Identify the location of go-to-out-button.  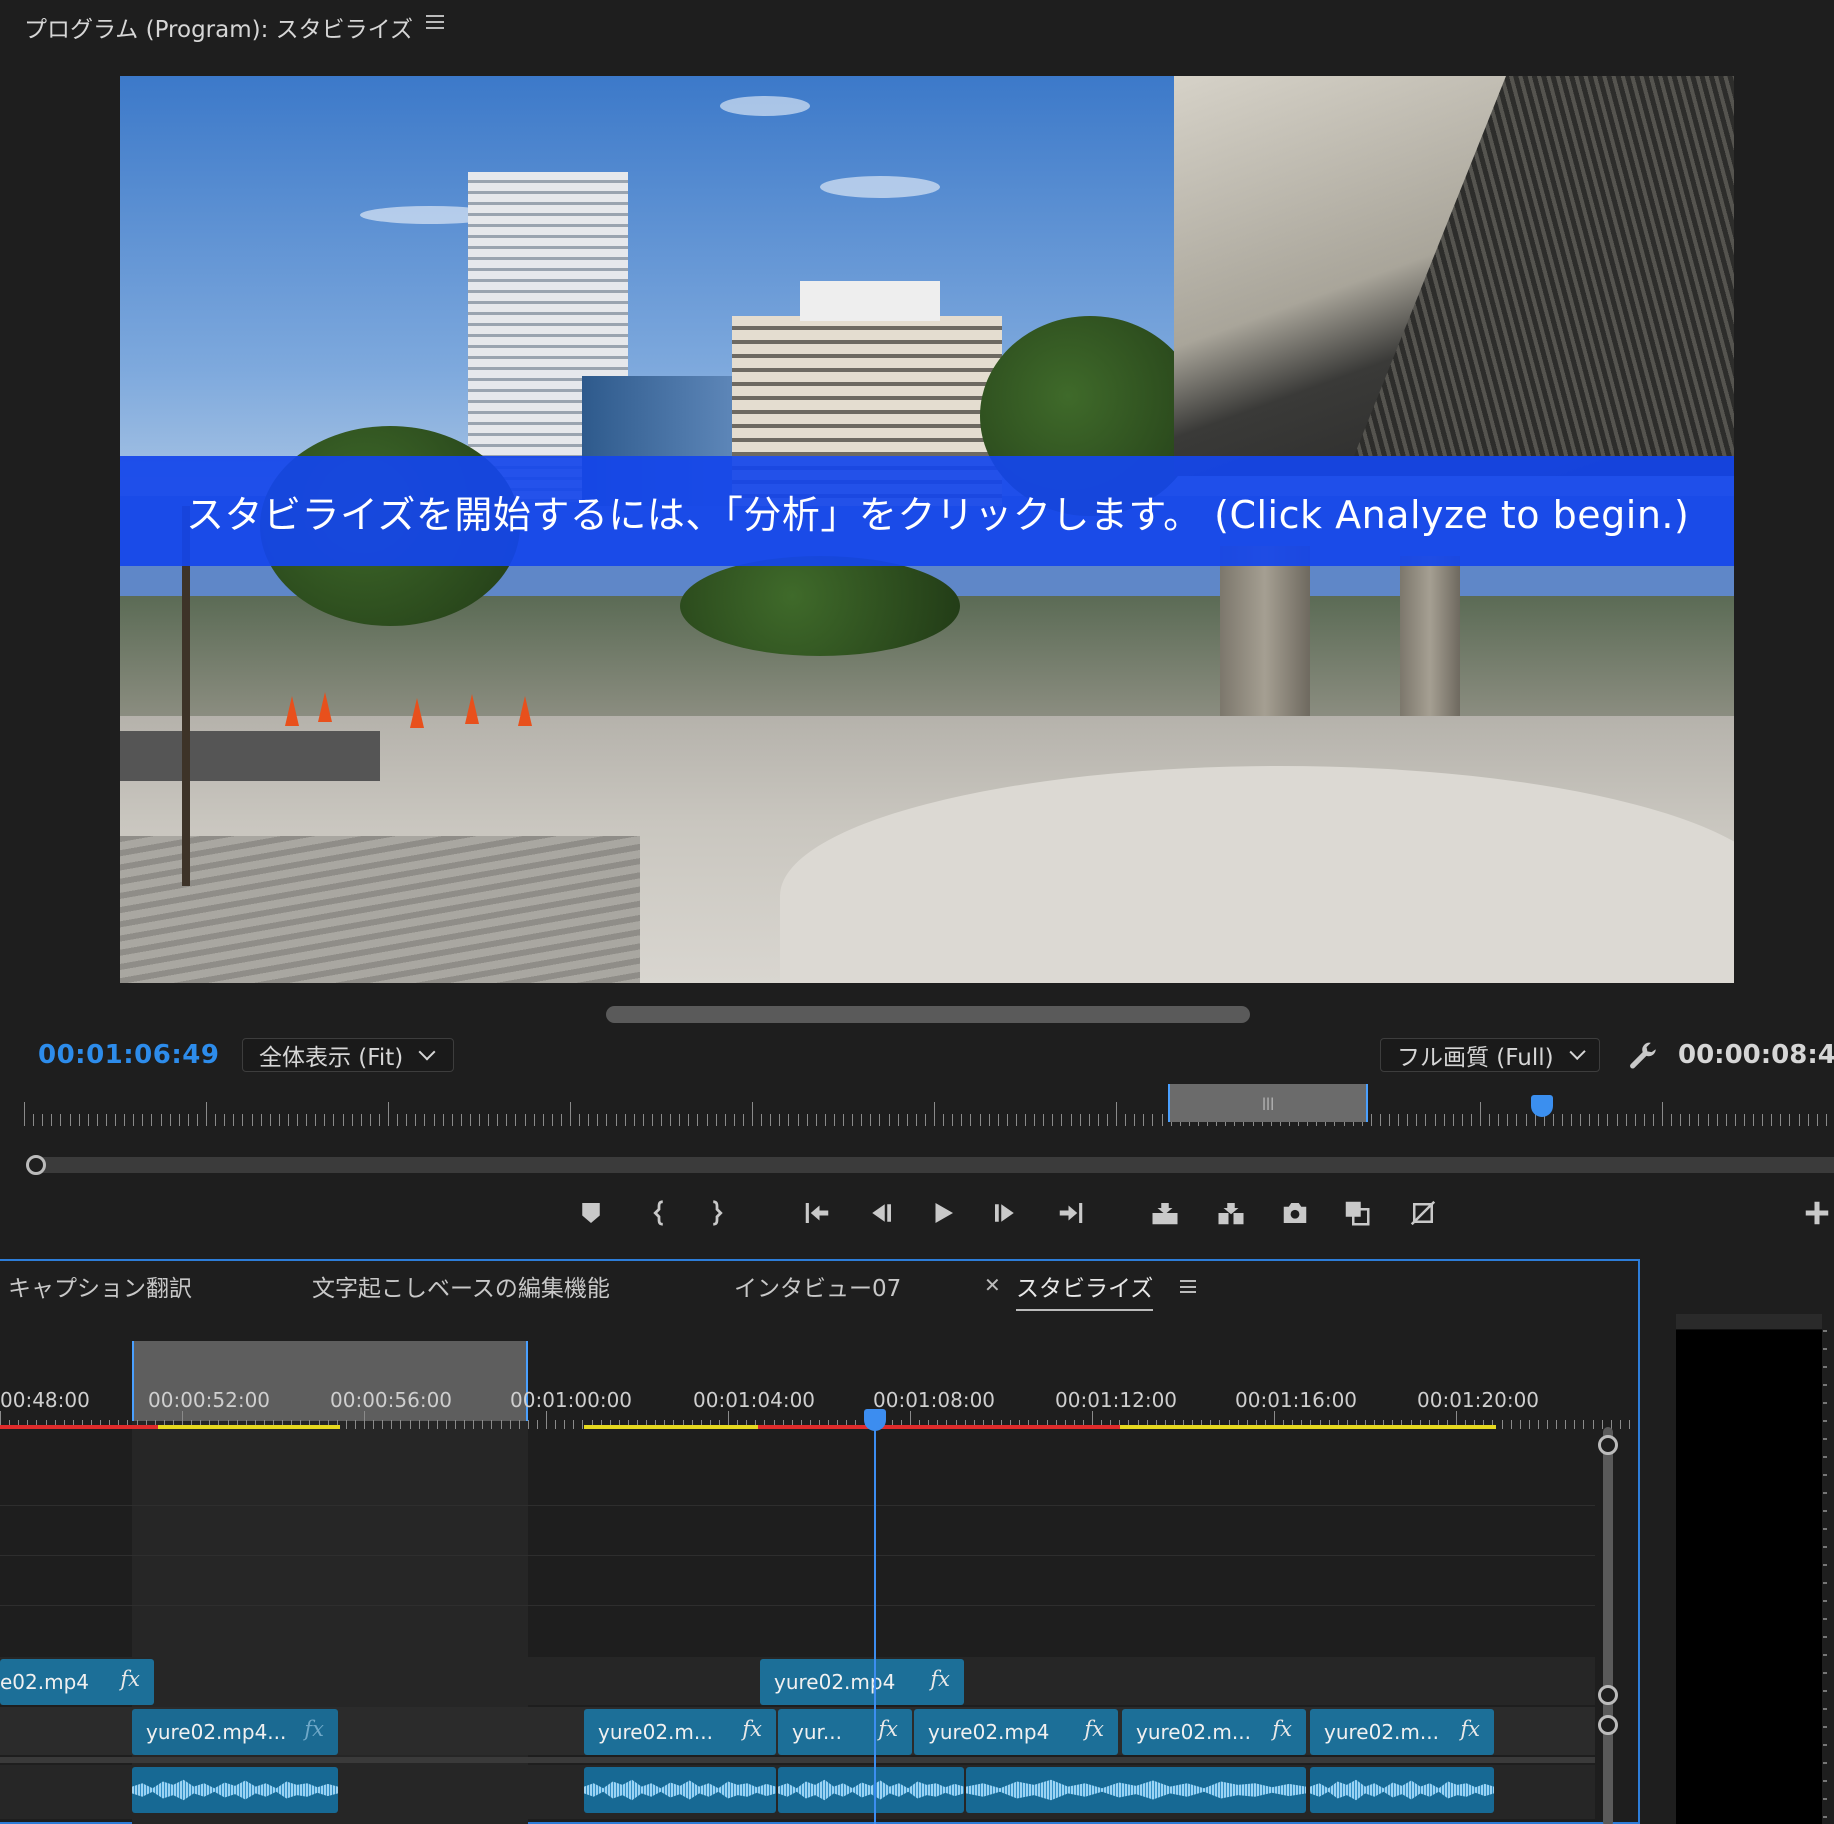
(1071, 1213).